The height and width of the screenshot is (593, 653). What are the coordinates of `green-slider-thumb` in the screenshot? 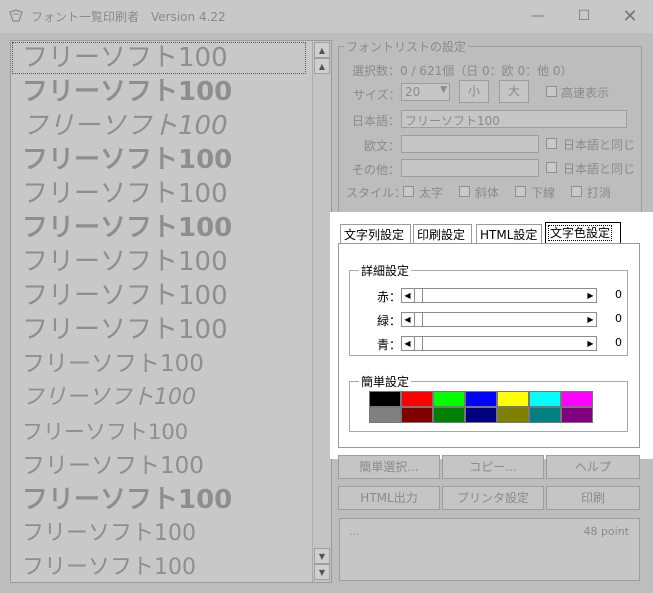 It's located at (418, 319).